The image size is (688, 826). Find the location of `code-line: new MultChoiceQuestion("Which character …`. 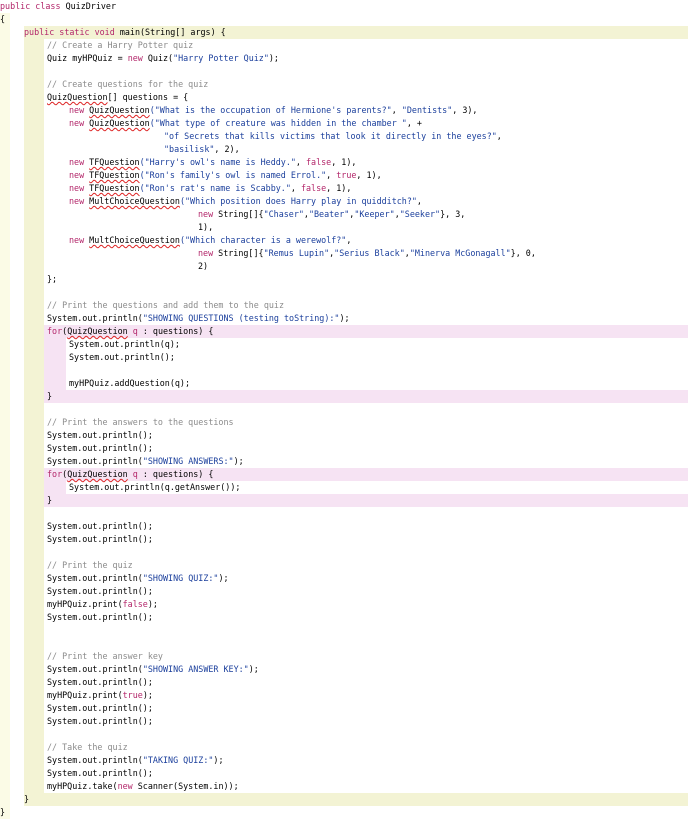

code-line: new MultChoiceQuestion("Which character … is located at coordinates (210, 240).